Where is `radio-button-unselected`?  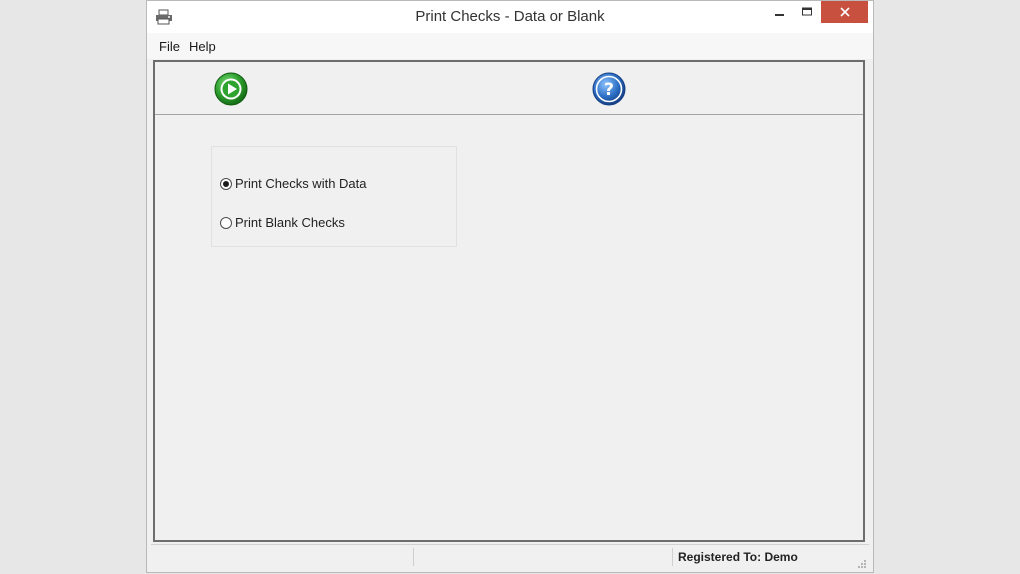 radio-button-unselected is located at coordinates (226, 222).